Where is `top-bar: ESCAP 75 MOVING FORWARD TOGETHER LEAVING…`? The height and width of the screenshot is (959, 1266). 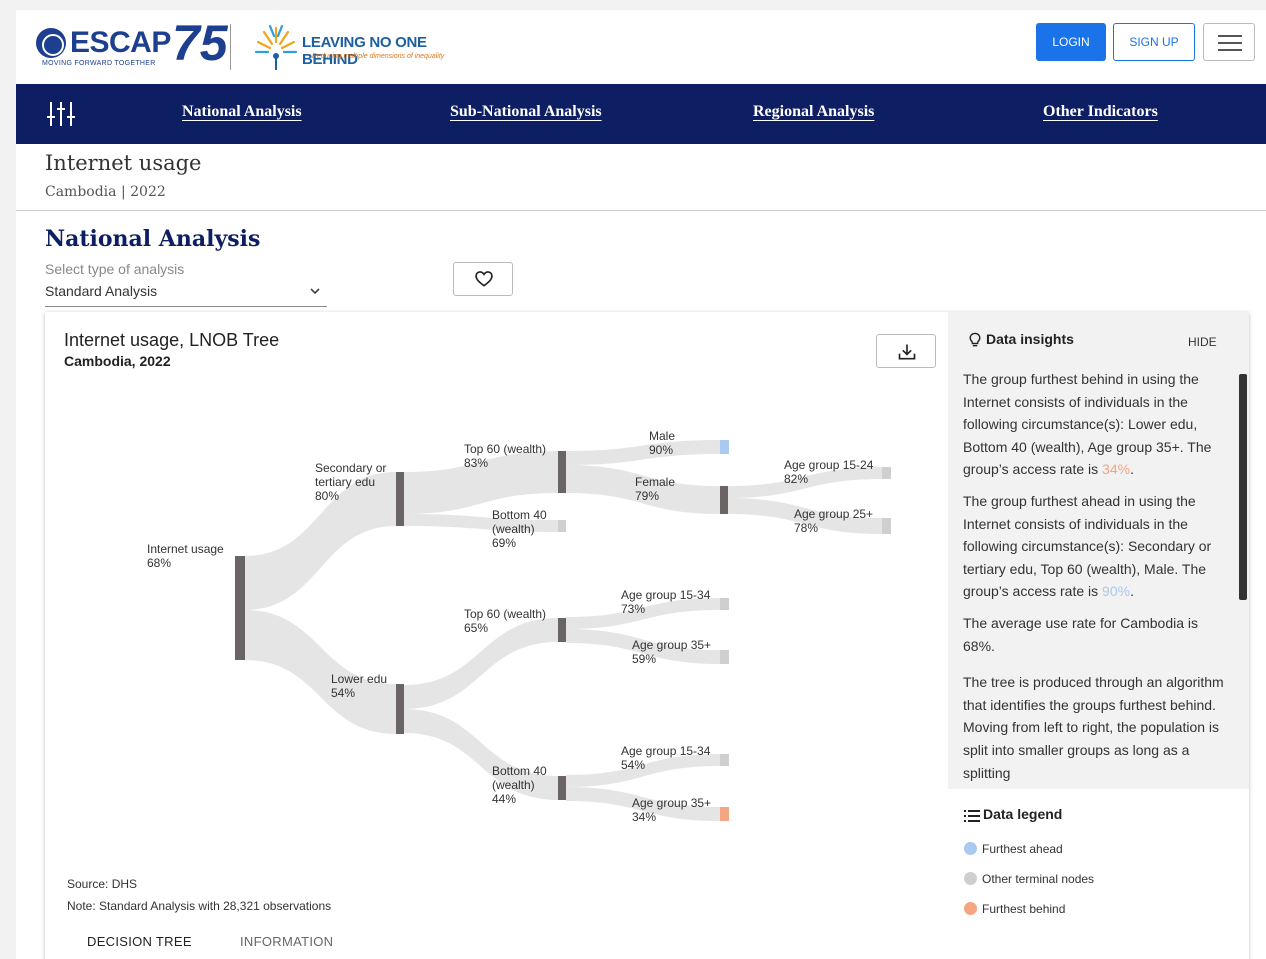 top-bar: ESCAP 75 MOVING FORWARD TOGETHER LEAVING… is located at coordinates (641, 47).